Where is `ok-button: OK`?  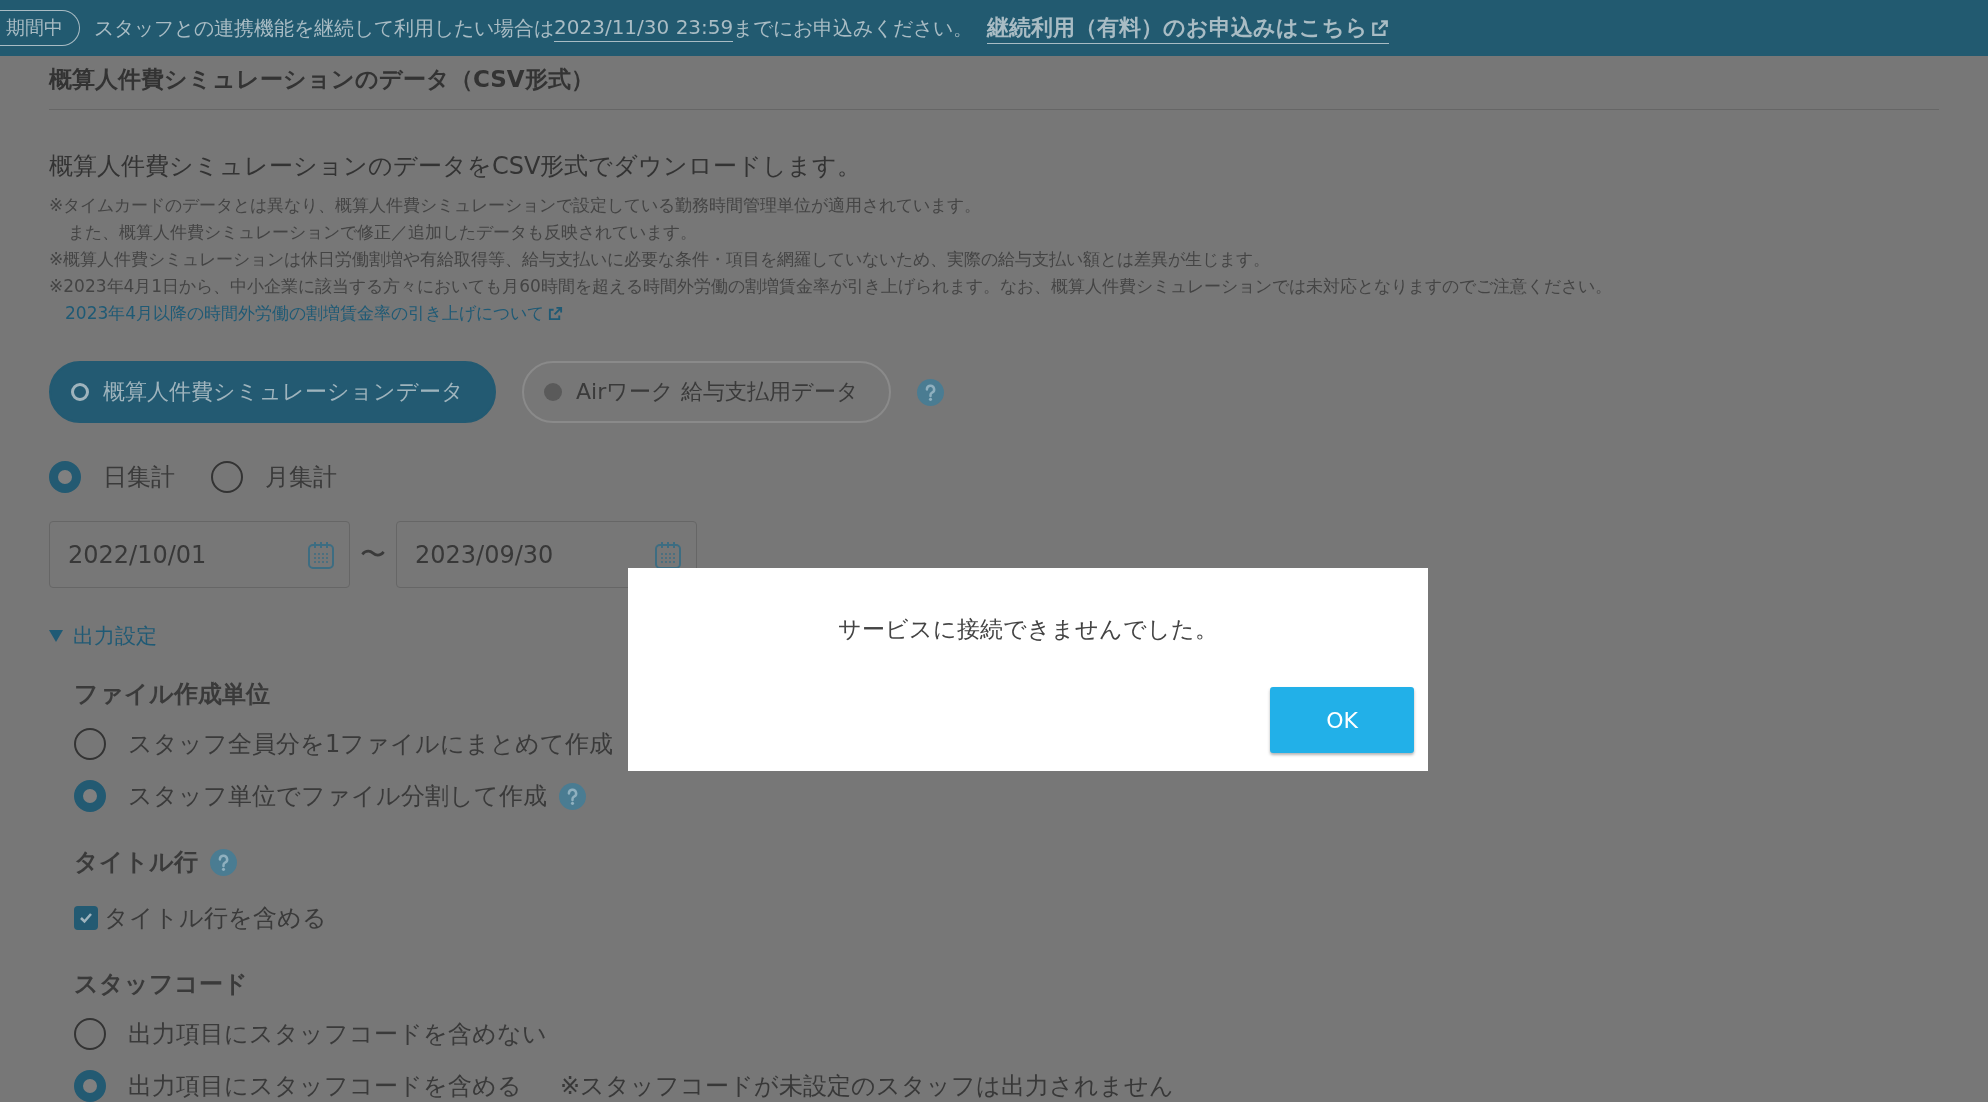 ok-button: OK is located at coordinates (1342, 720).